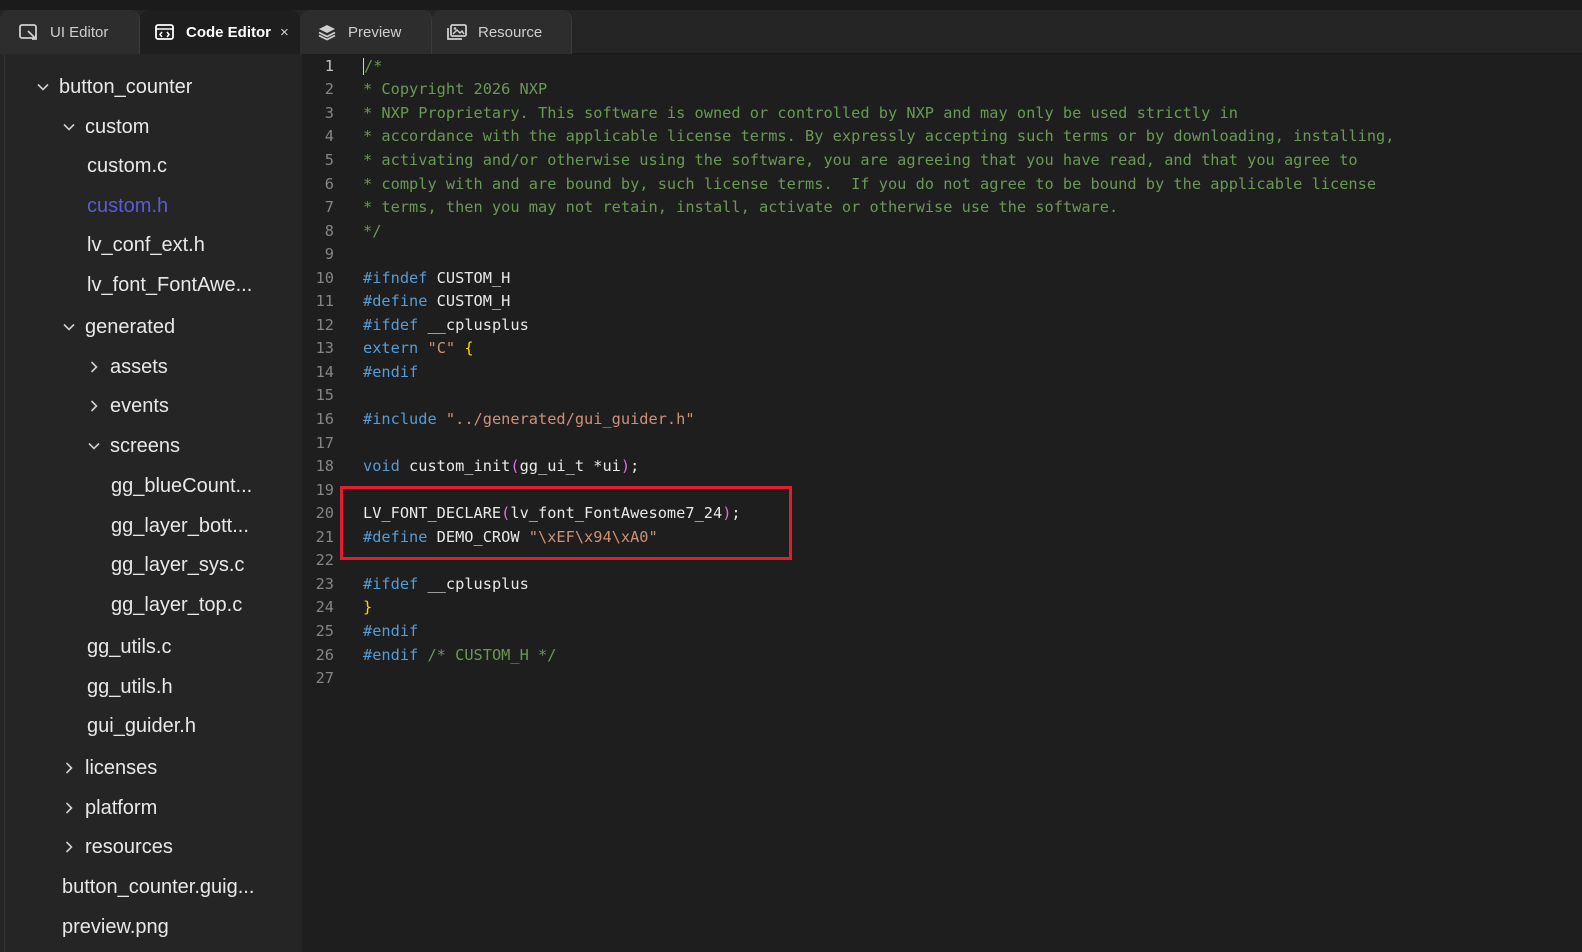 The width and height of the screenshot is (1582, 952). What do you see at coordinates (935, 325) in the screenshot?
I see `code-line: 12 #ifdef __cplusplus` at bounding box center [935, 325].